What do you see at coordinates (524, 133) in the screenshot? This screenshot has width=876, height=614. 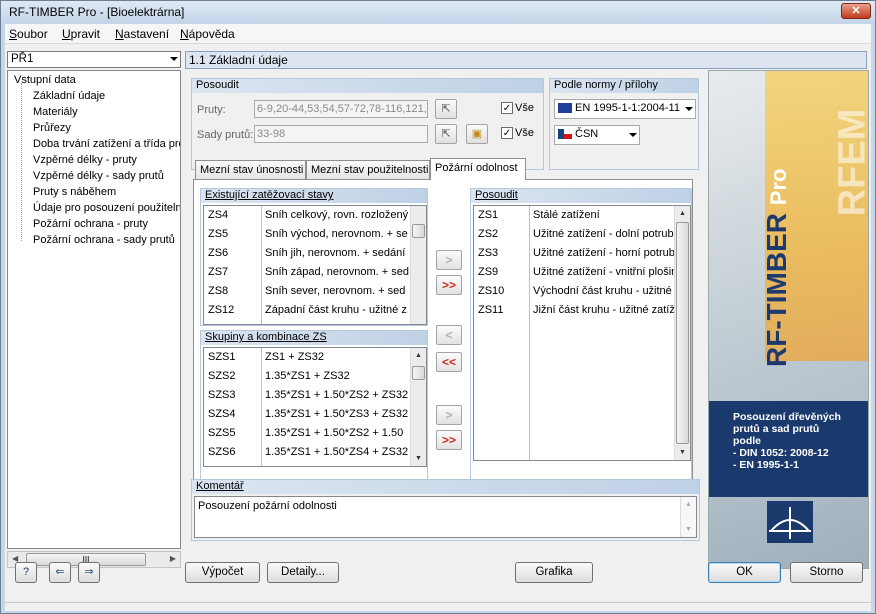 I see `sets-all-label: Vše` at bounding box center [524, 133].